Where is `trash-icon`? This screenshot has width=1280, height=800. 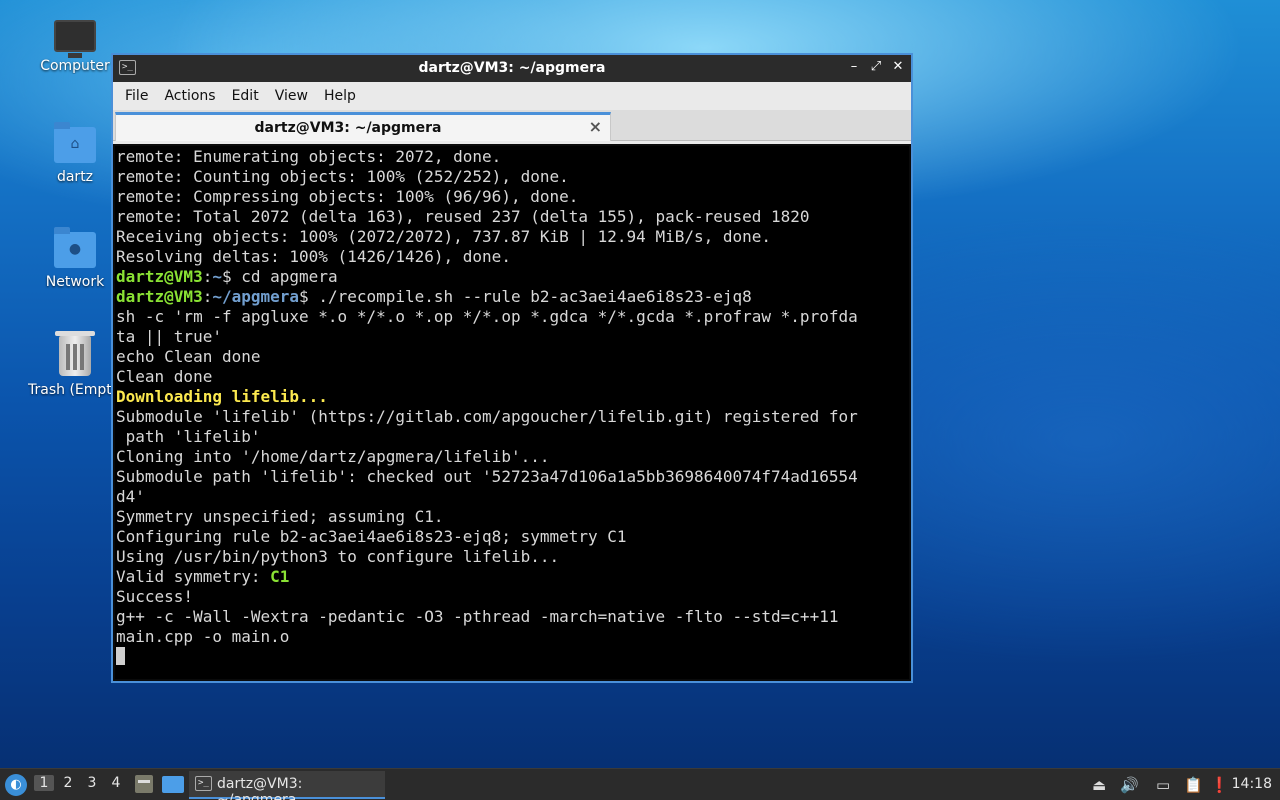 trash-icon is located at coordinates (75, 353).